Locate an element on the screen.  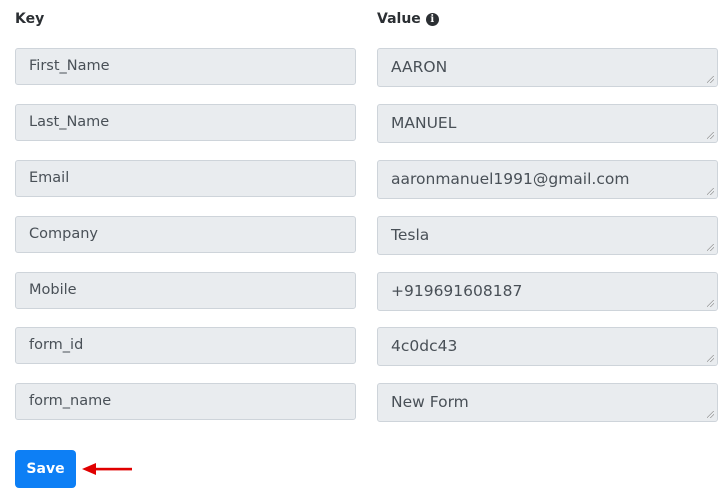
key-value-row: form_name New Form is located at coordinates (363, 402).